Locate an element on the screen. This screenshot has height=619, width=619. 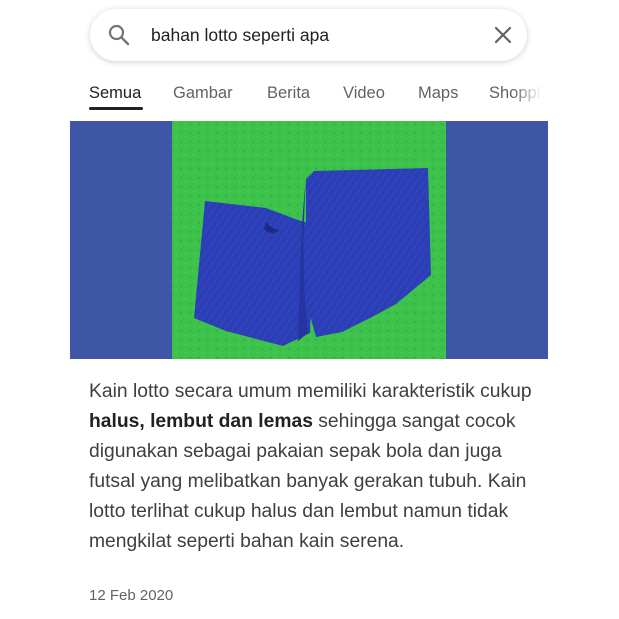
fabric-left-flap is located at coordinates (254, 273).